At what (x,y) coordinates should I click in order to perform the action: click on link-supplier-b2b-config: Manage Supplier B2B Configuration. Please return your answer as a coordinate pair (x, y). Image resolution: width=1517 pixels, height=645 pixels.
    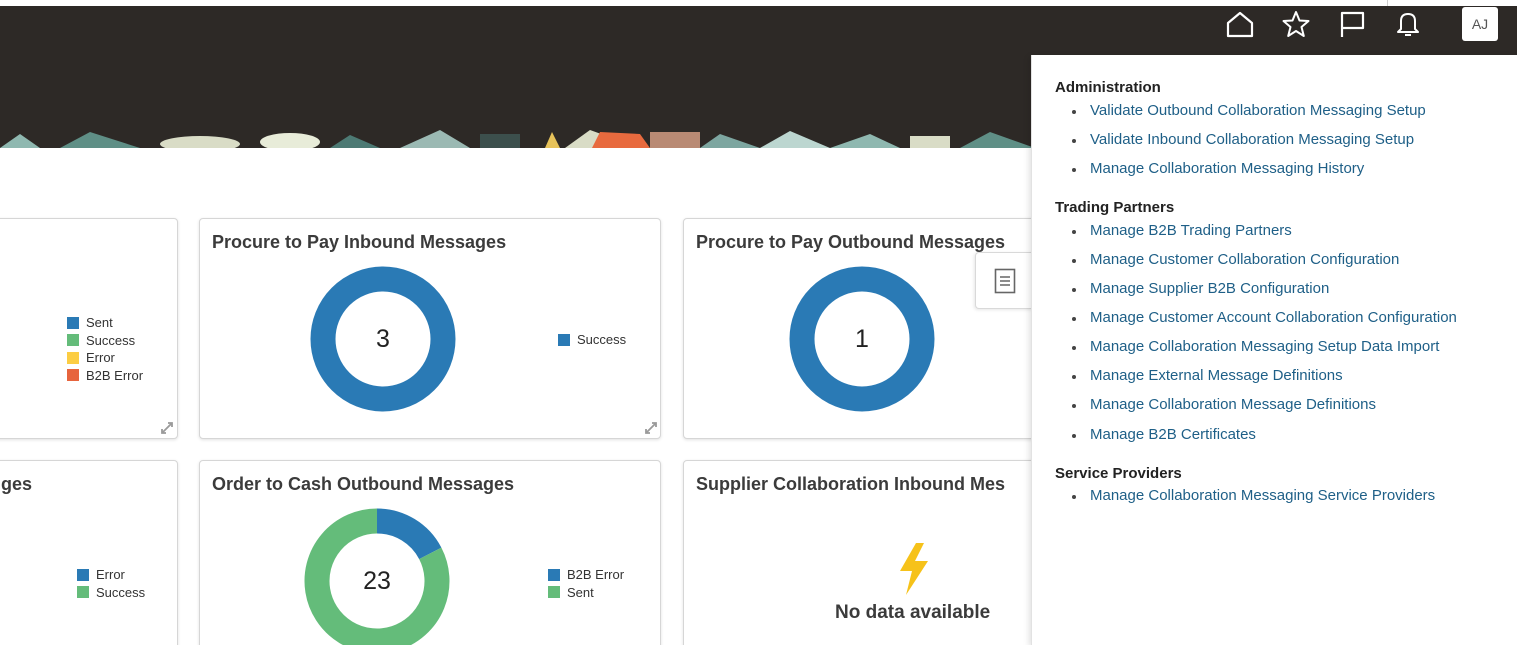
    Looking at the image, I should click on (1209, 288).